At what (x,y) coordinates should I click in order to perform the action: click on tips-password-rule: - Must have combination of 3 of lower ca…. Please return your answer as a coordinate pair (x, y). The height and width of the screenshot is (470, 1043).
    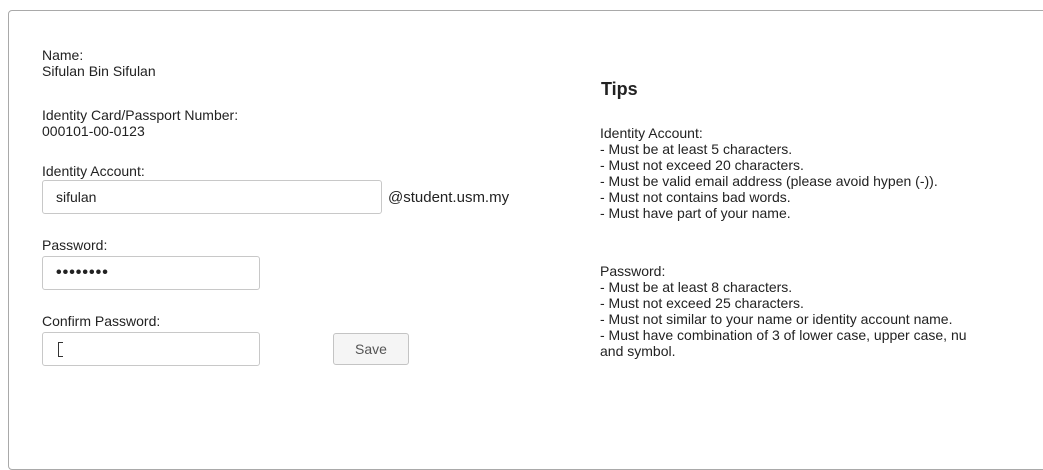
    Looking at the image, I should click on (783, 335).